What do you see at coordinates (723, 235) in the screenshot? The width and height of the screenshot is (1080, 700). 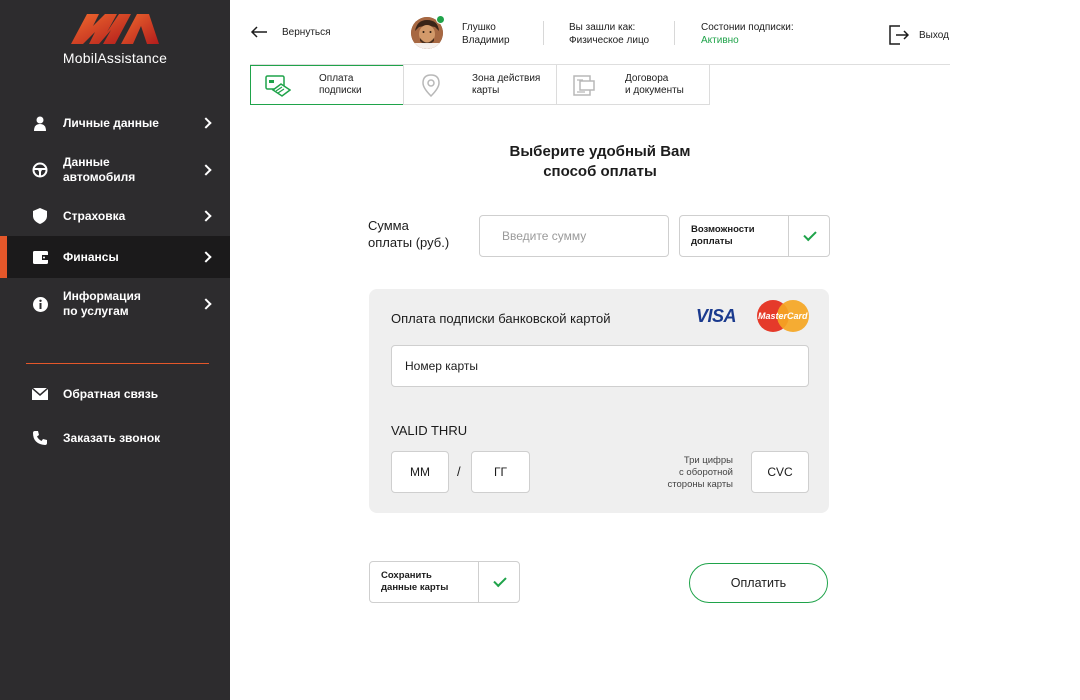 I see `extra-payment-label: Возможности доплаты` at bounding box center [723, 235].